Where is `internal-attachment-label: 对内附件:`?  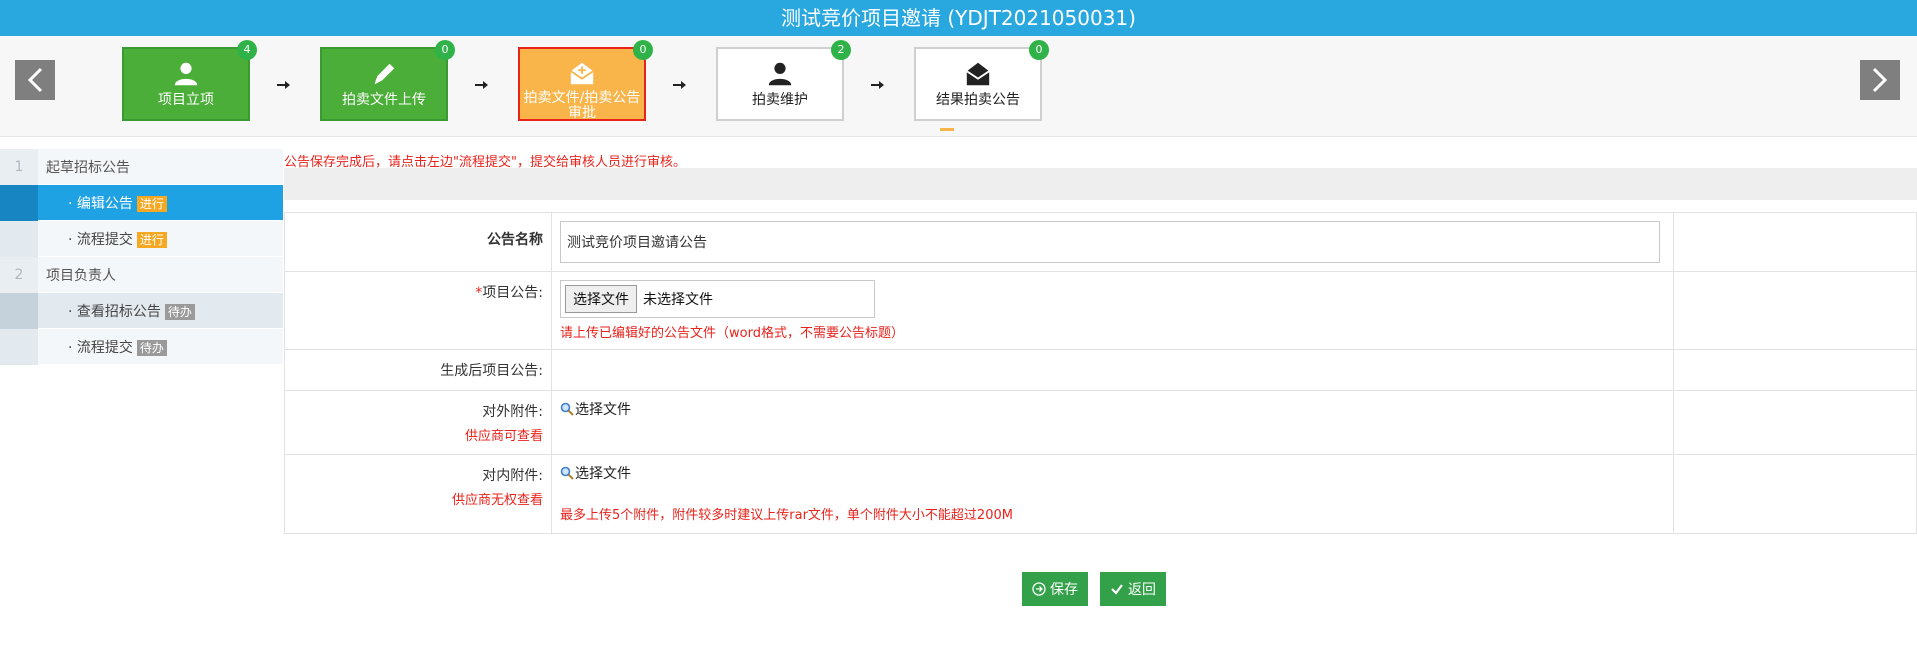
internal-attachment-label: 对内附件: is located at coordinates (512, 476).